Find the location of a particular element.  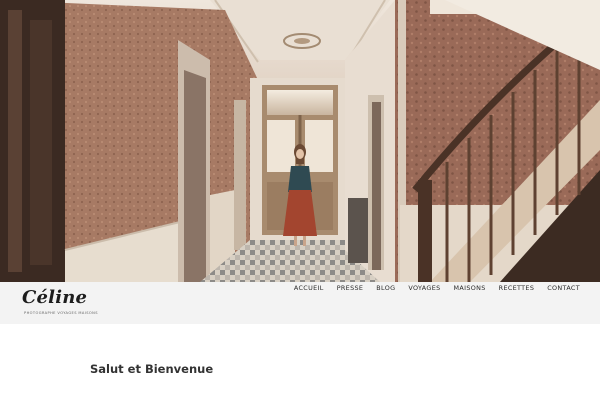

menu-item-recettes: RECETTES is located at coordinates (517, 288).